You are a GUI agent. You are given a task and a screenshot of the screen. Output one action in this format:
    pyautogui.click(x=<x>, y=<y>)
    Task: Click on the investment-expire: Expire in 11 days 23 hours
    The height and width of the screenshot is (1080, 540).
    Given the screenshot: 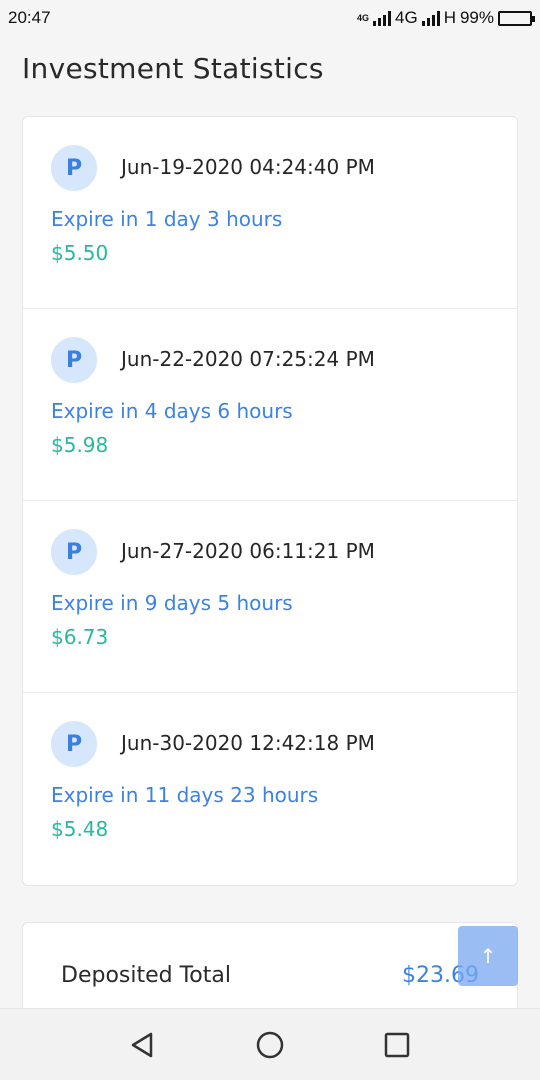 What is the action you would take?
    pyautogui.click(x=185, y=795)
    